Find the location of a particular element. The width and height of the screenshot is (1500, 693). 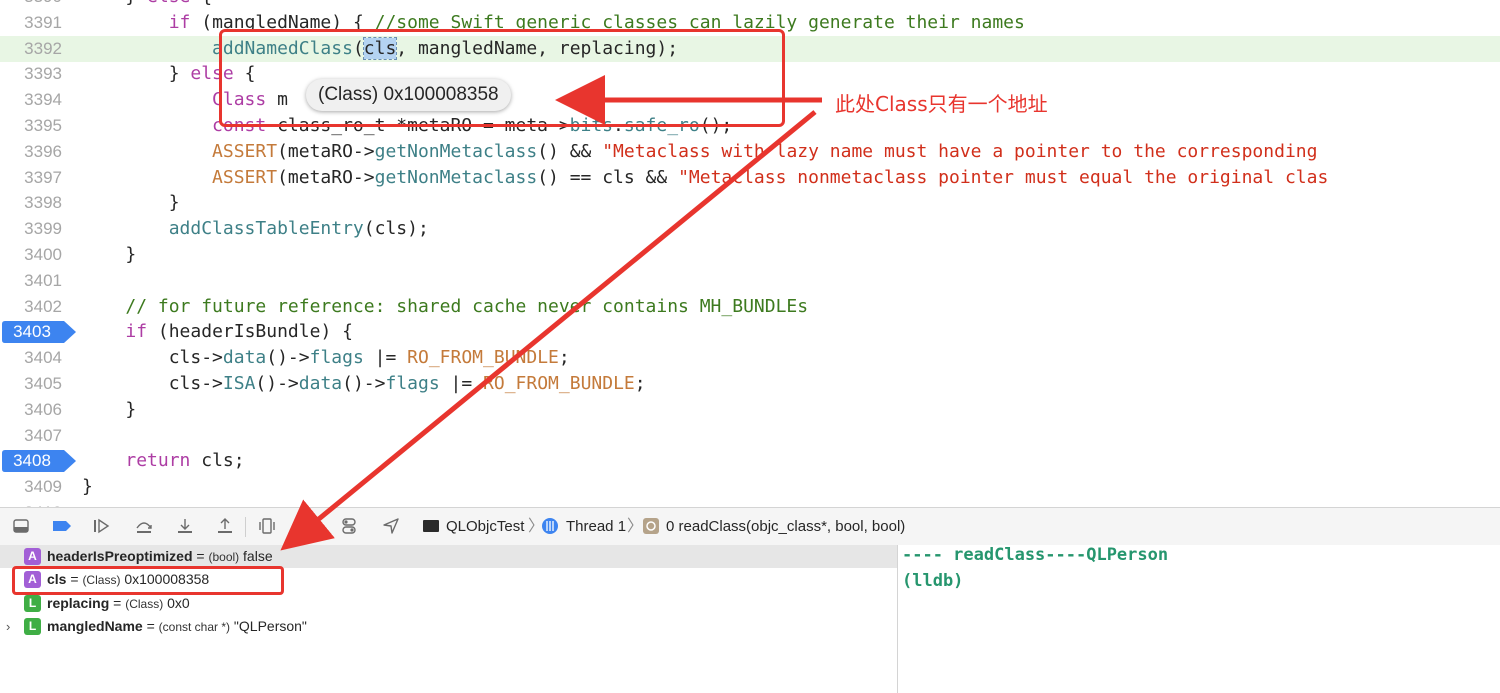

annotation-highlight-box is located at coordinates (148, 580).